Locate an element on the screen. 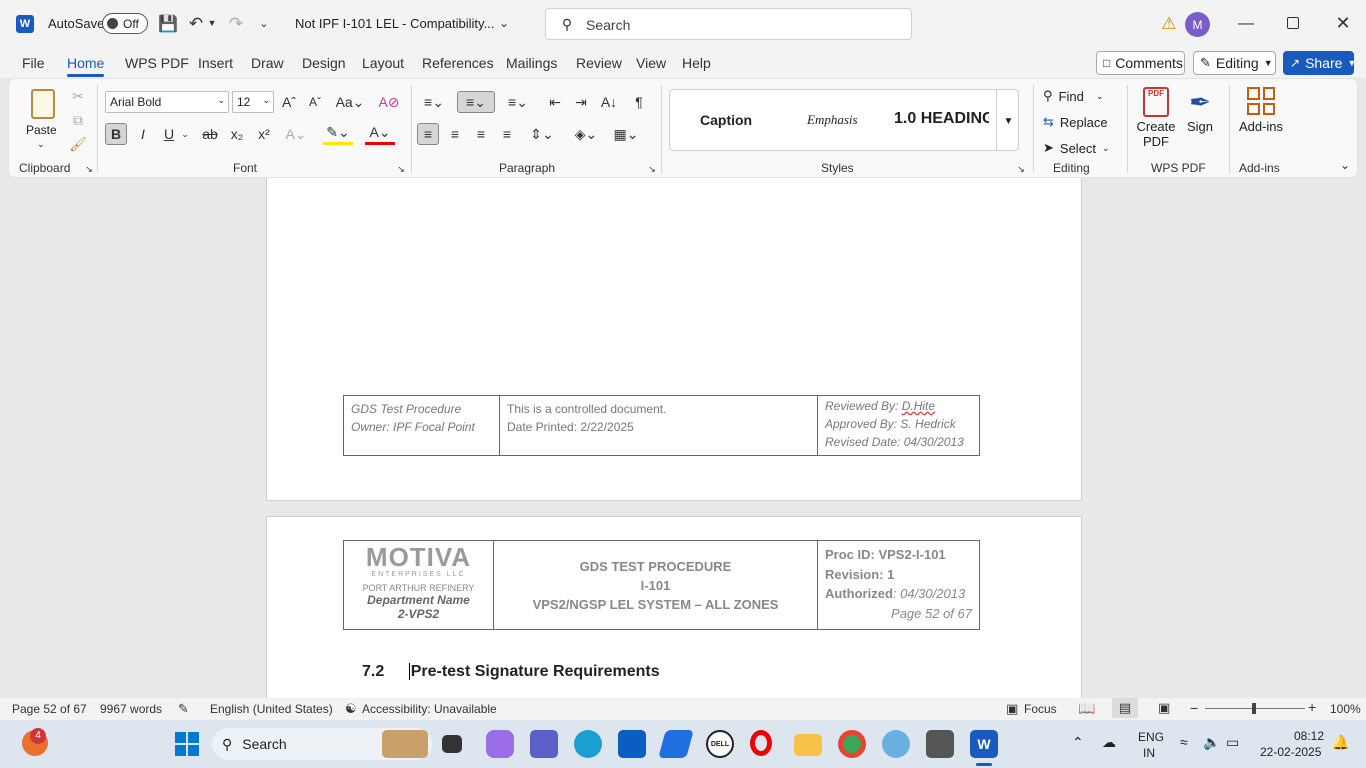 Image resolution: width=1366 pixels, height=768 pixels. tab-draw: Draw is located at coordinates (267, 63).